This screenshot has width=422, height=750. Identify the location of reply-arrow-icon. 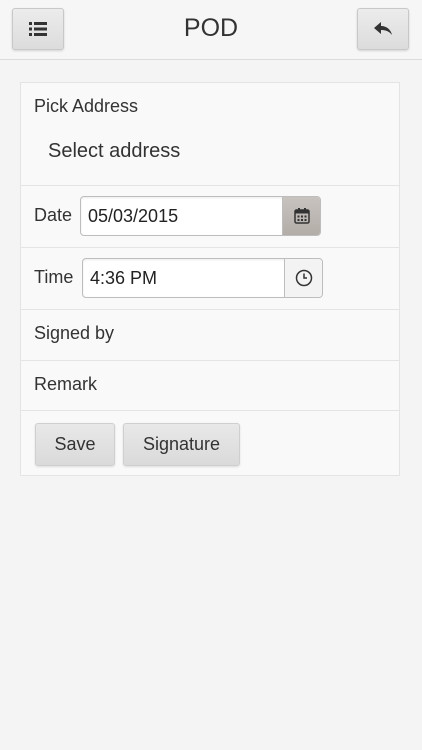
(383, 28).